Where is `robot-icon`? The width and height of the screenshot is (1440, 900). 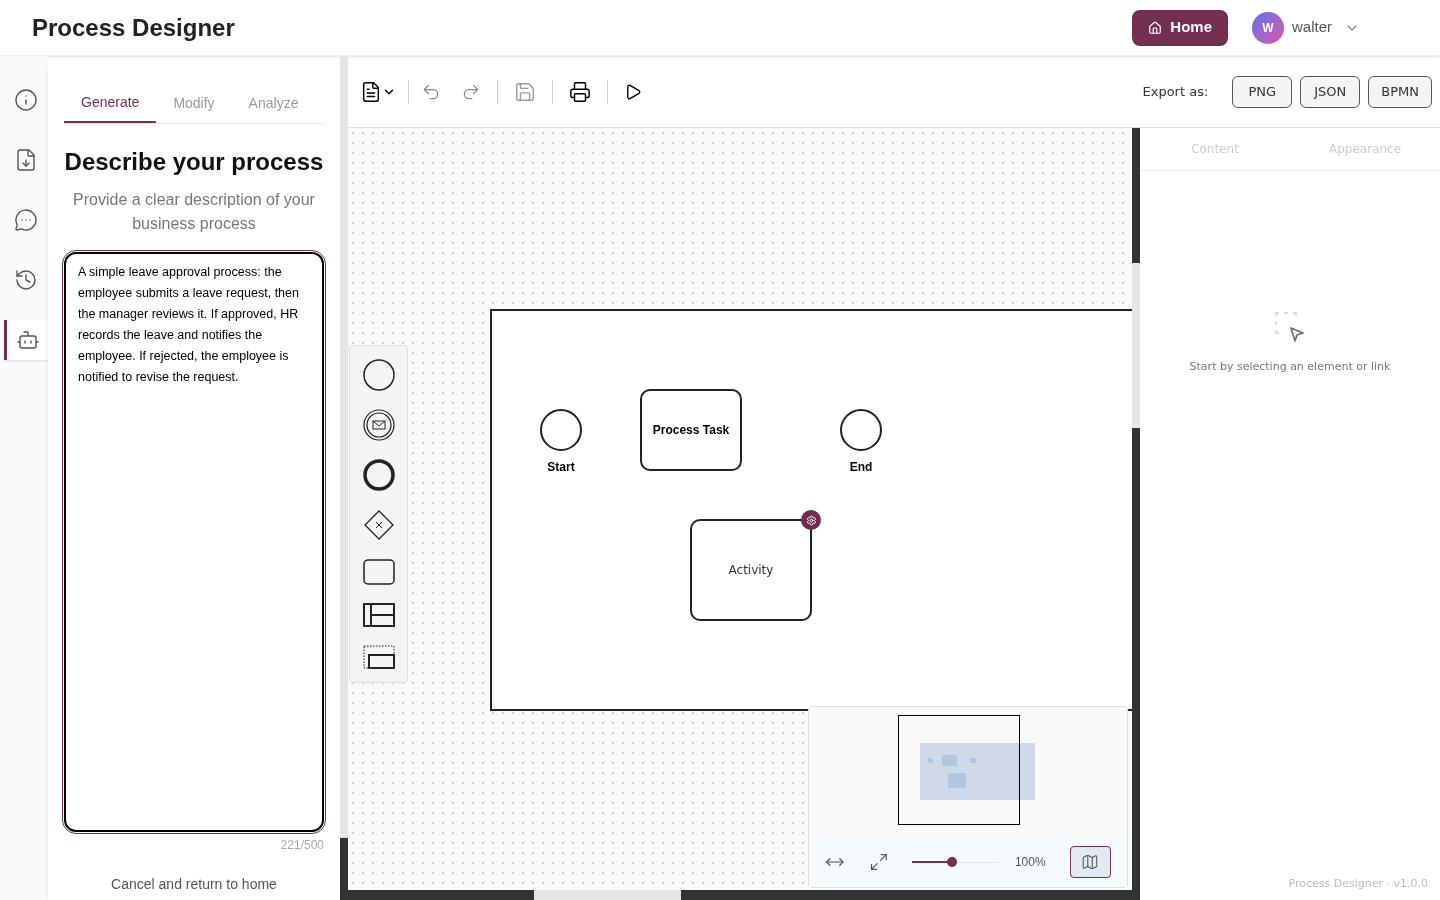 robot-icon is located at coordinates (27, 340).